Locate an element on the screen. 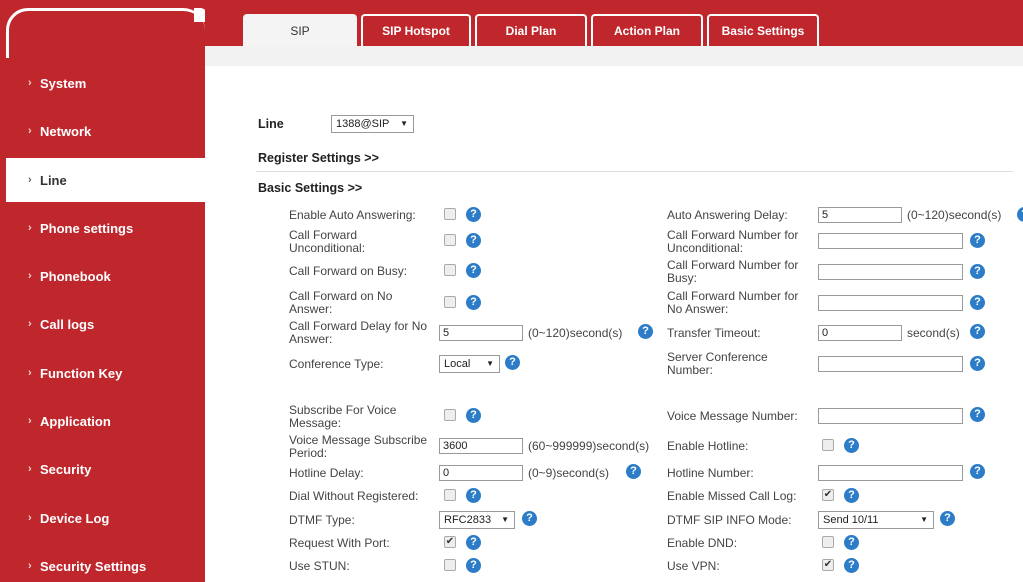  transfer-timeout-unit: second(s) is located at coordinates (933, 333).